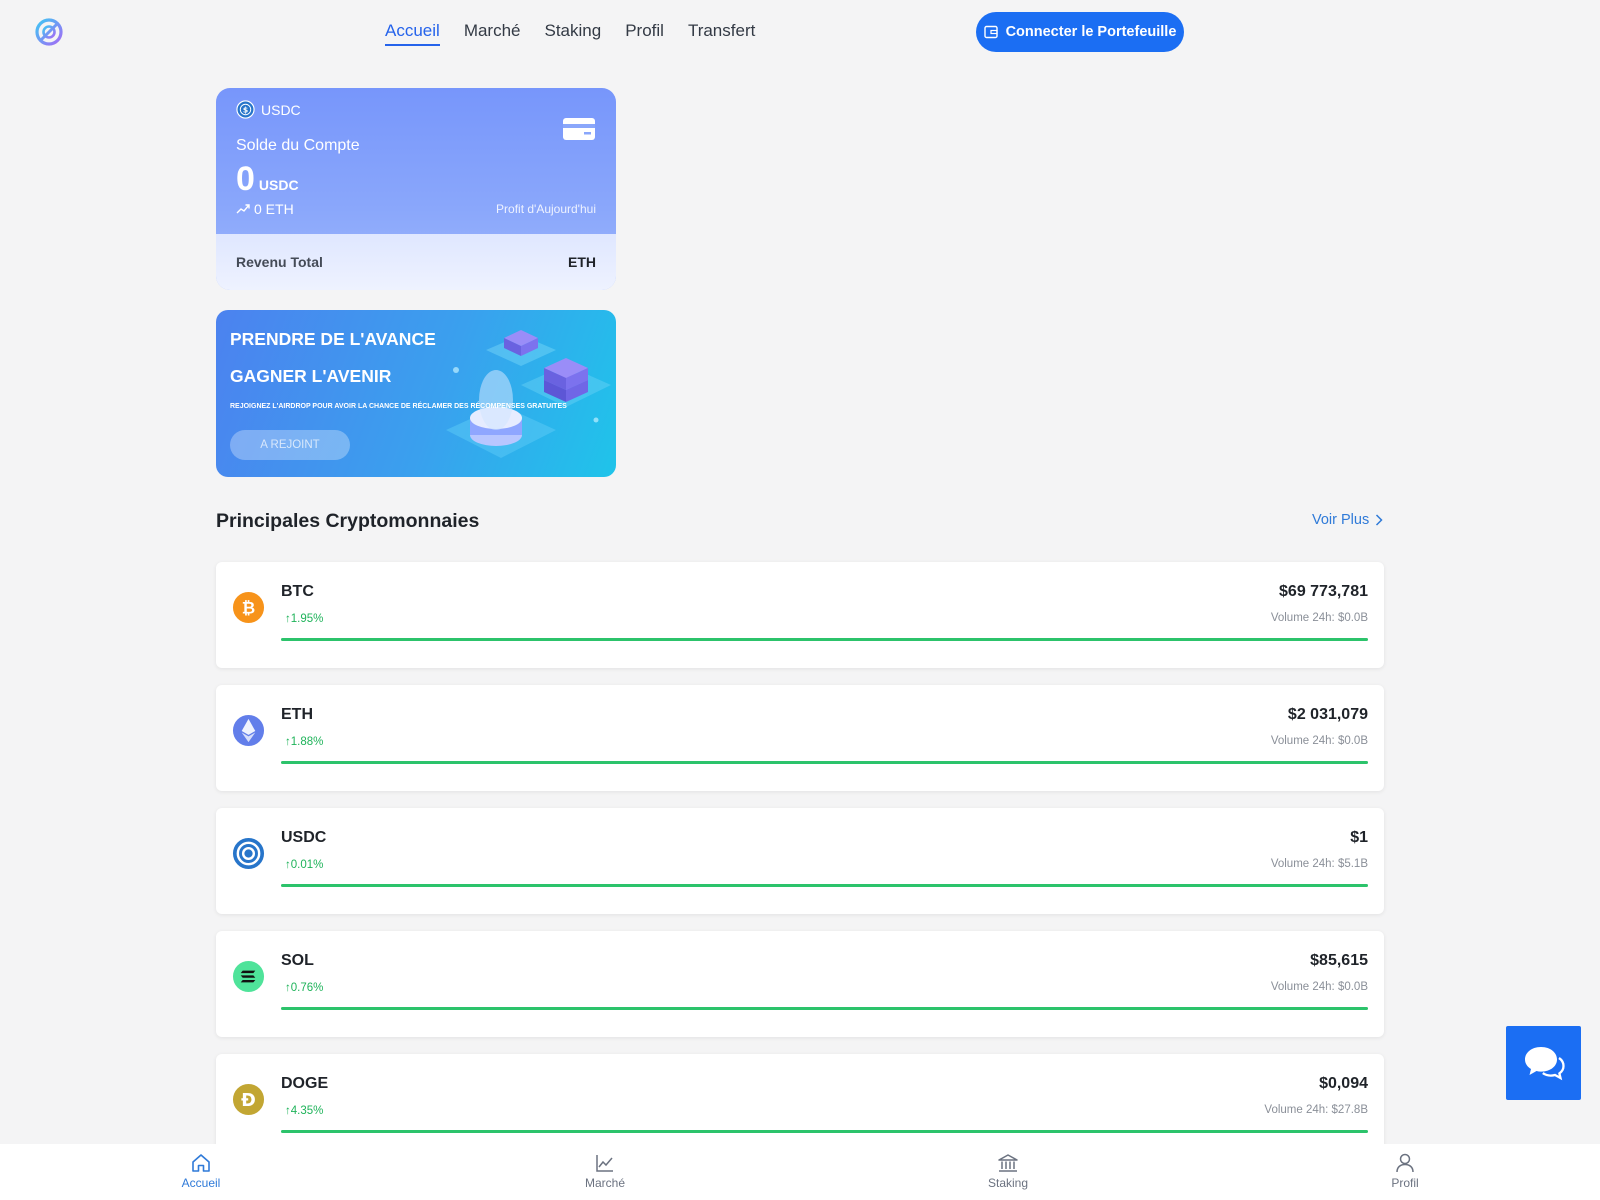 The width and height of the screenshot is (1600, 1200). I want to click on balance-amount: 0 USDC, so click(267, 179).